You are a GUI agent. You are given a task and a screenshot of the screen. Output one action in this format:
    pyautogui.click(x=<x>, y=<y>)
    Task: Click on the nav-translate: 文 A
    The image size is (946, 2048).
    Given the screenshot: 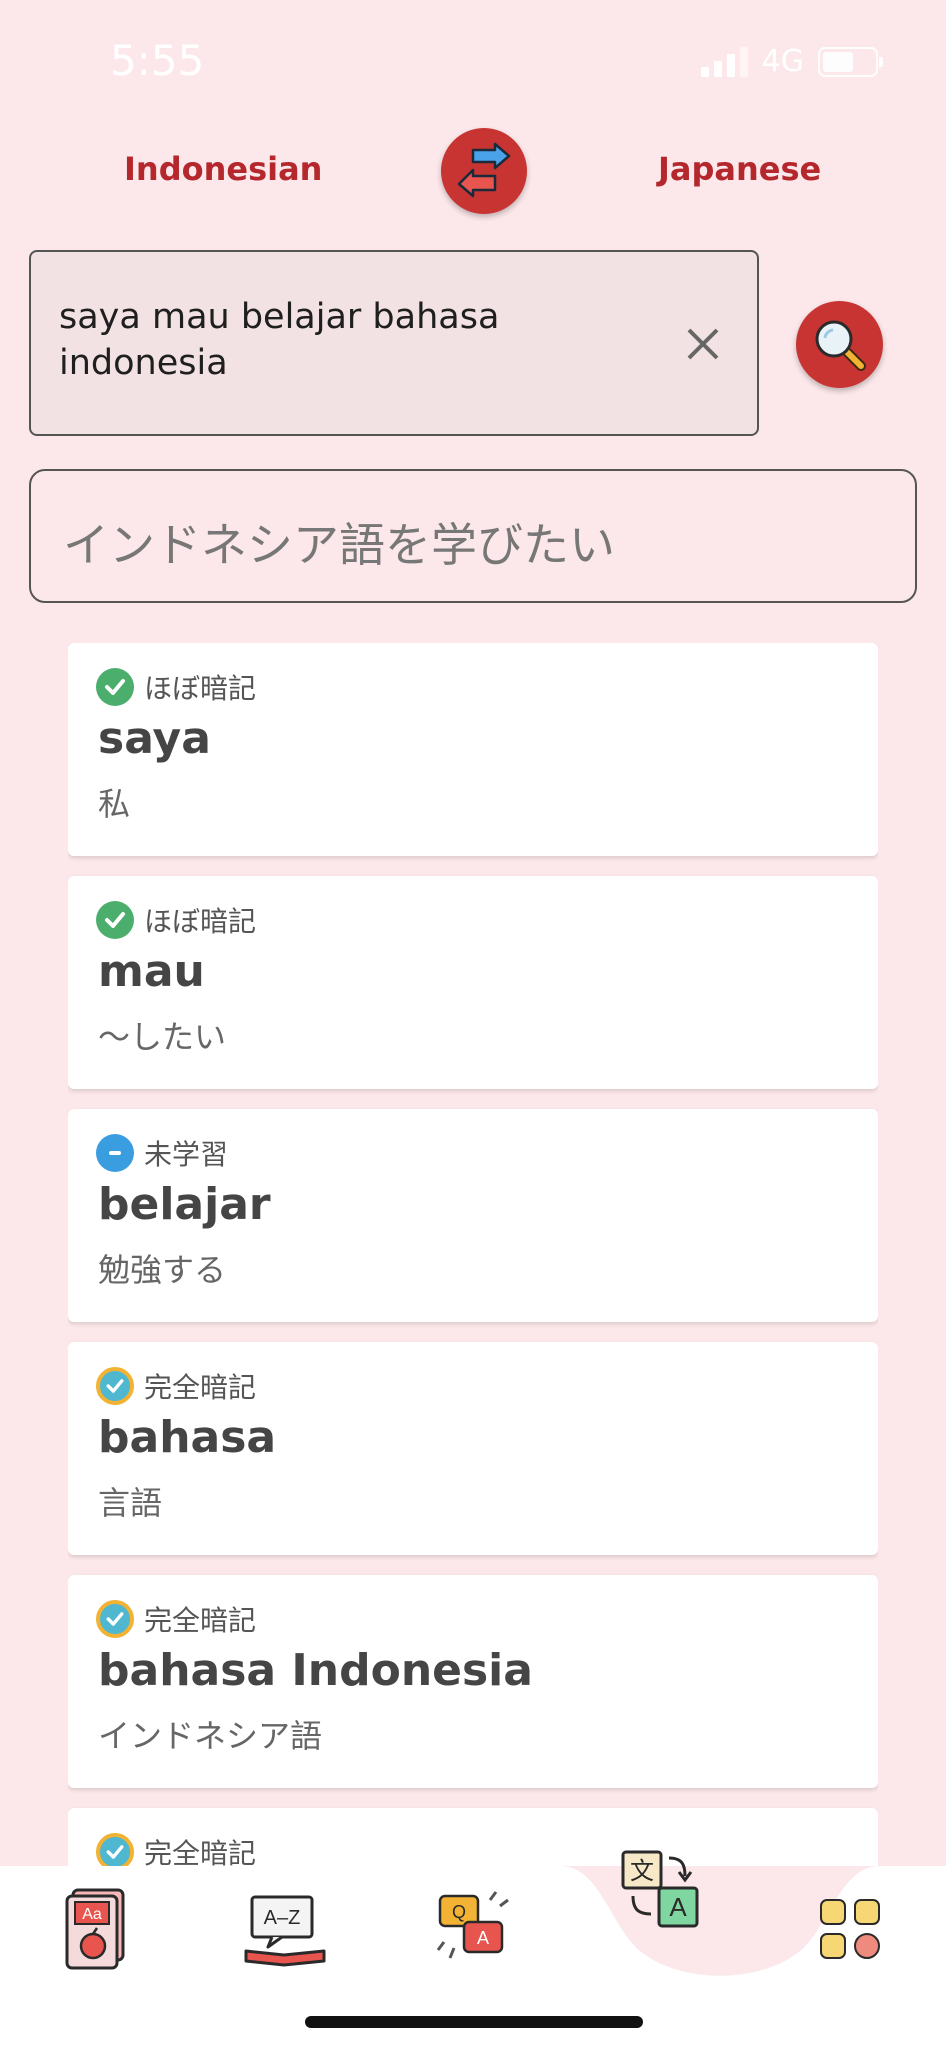 What is the action you would take?
    pyautogui.click(x=660, y=1889)
    